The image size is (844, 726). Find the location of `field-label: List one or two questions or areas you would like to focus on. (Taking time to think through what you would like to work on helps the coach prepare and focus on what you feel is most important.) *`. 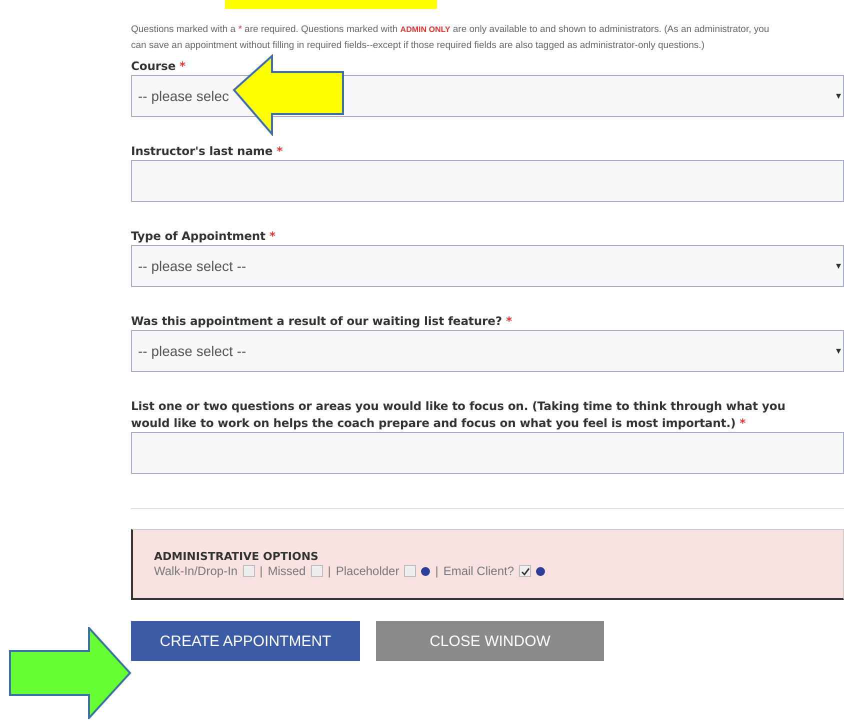

field-label: List one or two questions or areas you would like to focus on. (Taking time to think through what you would like to work on helps the coach prepare and focus on what you feel is most important.) * is located at coordinates (458, 415).